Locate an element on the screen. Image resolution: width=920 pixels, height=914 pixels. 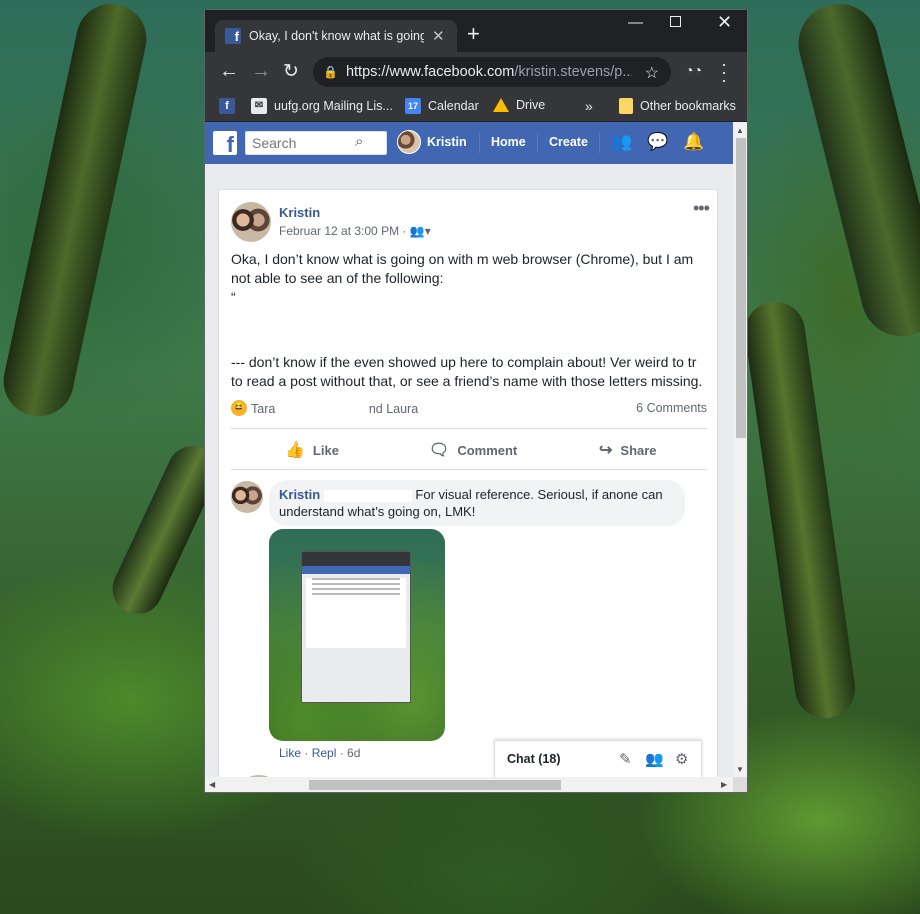
gear-icon: ⚙ is located at coordinates (681, 759).